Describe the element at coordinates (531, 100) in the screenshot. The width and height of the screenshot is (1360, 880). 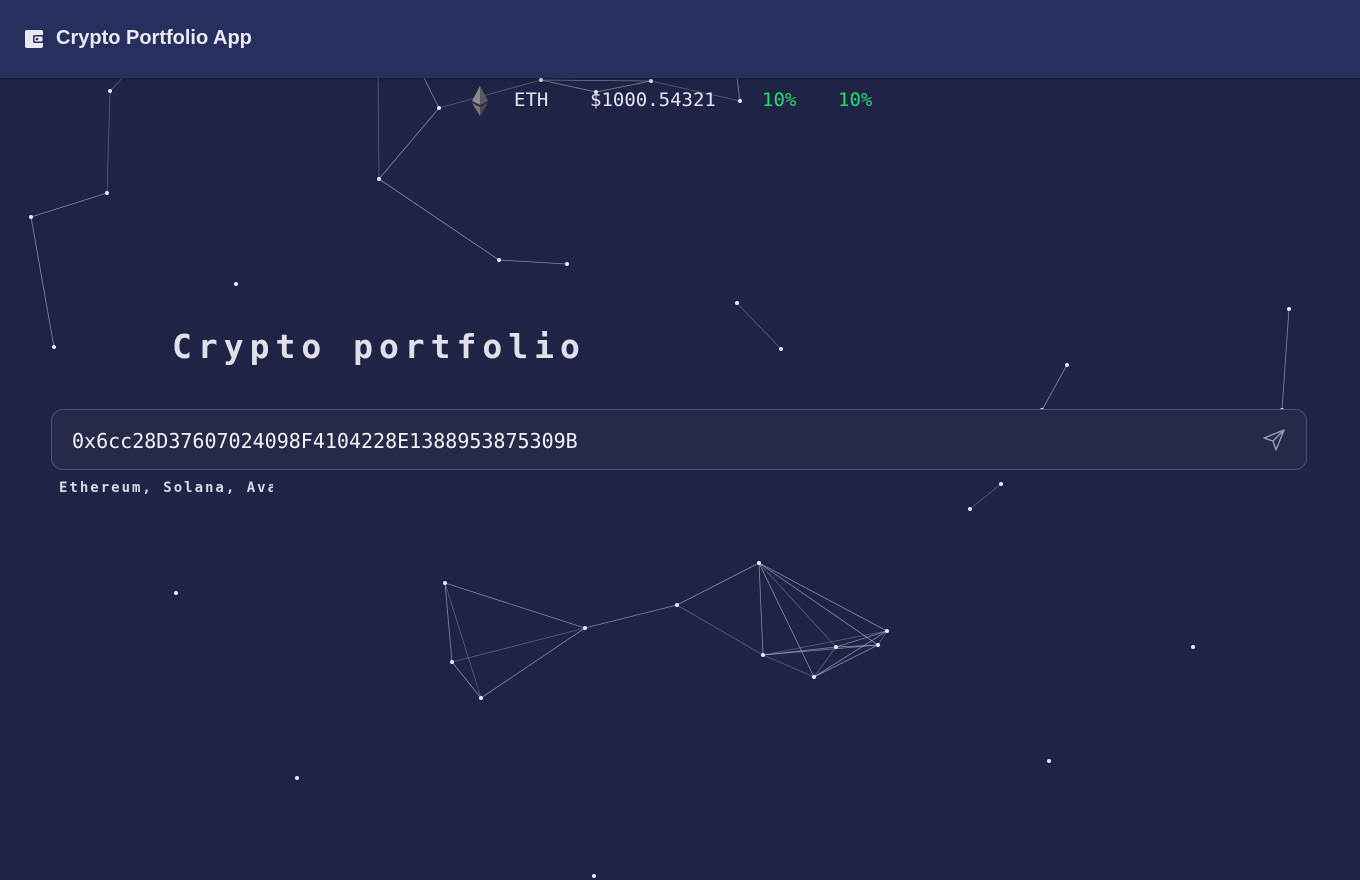
I see `ticker-symbol: ETH` at that location.